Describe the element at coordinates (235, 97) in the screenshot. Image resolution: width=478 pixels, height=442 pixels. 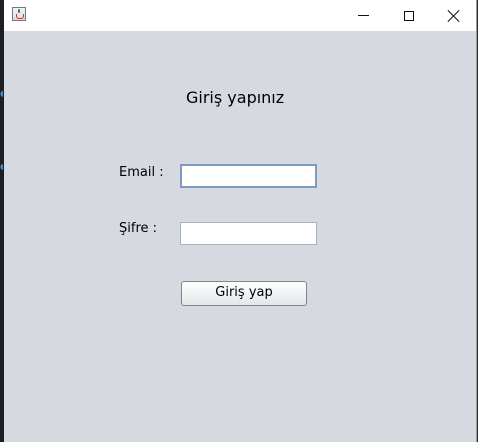
I see `form-heading: Giriş yapınız` at that location.